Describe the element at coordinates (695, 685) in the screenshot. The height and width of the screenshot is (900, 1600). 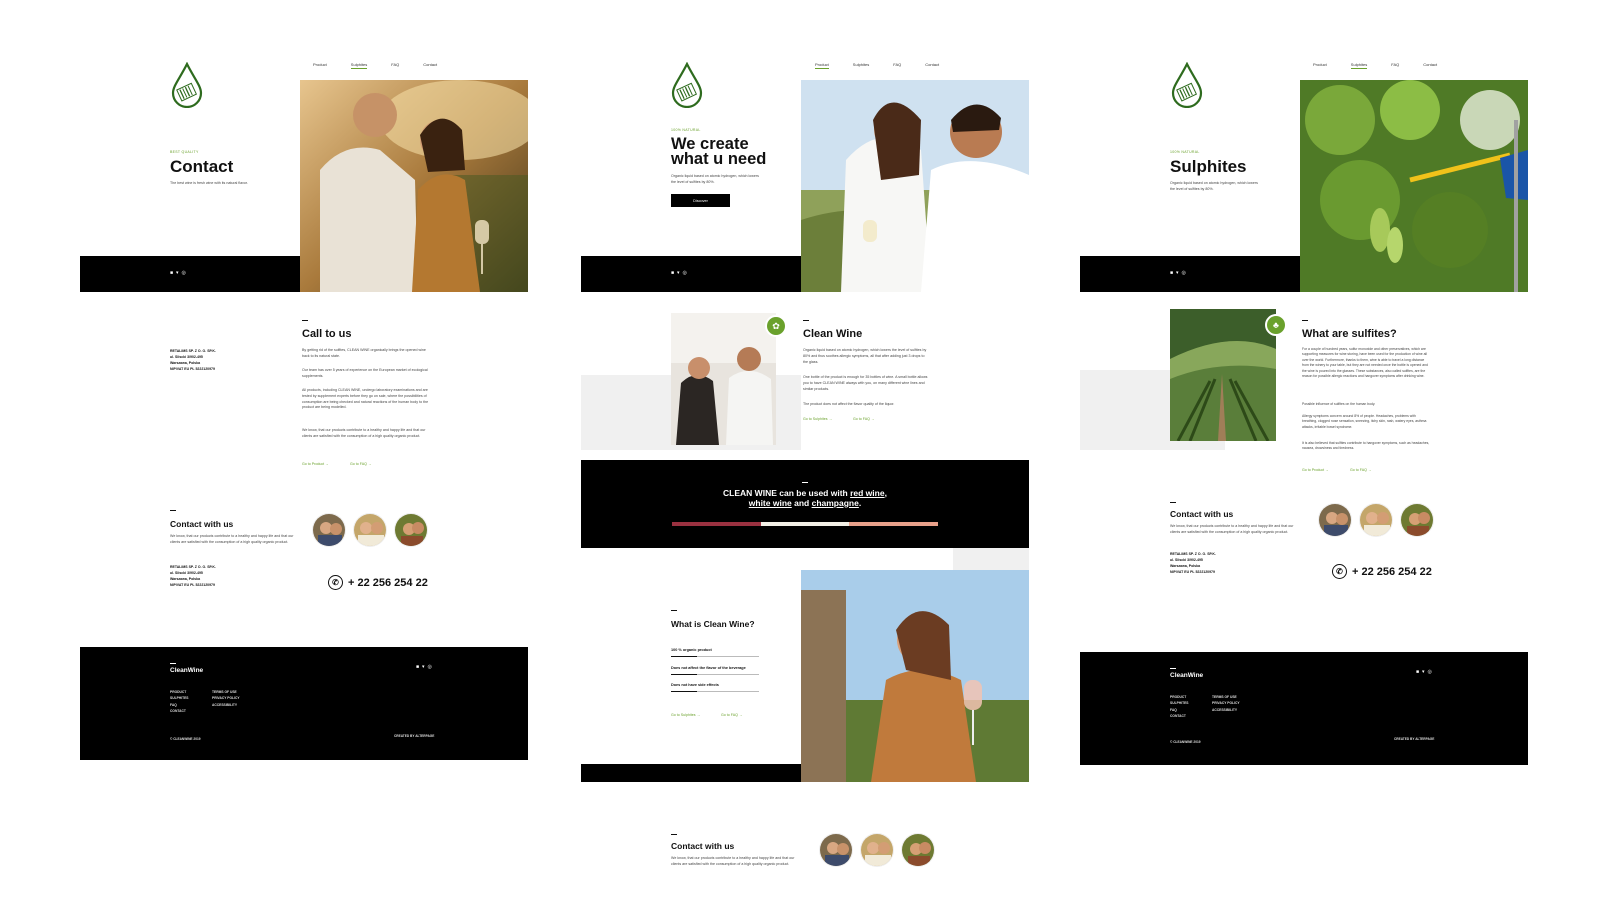
I see `feature-item: Does not have side effects` at that location.